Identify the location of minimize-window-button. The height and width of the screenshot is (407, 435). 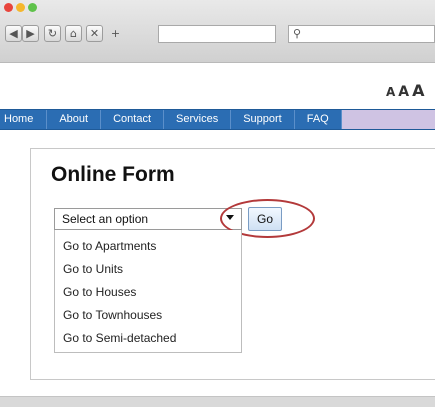
(20, 7).